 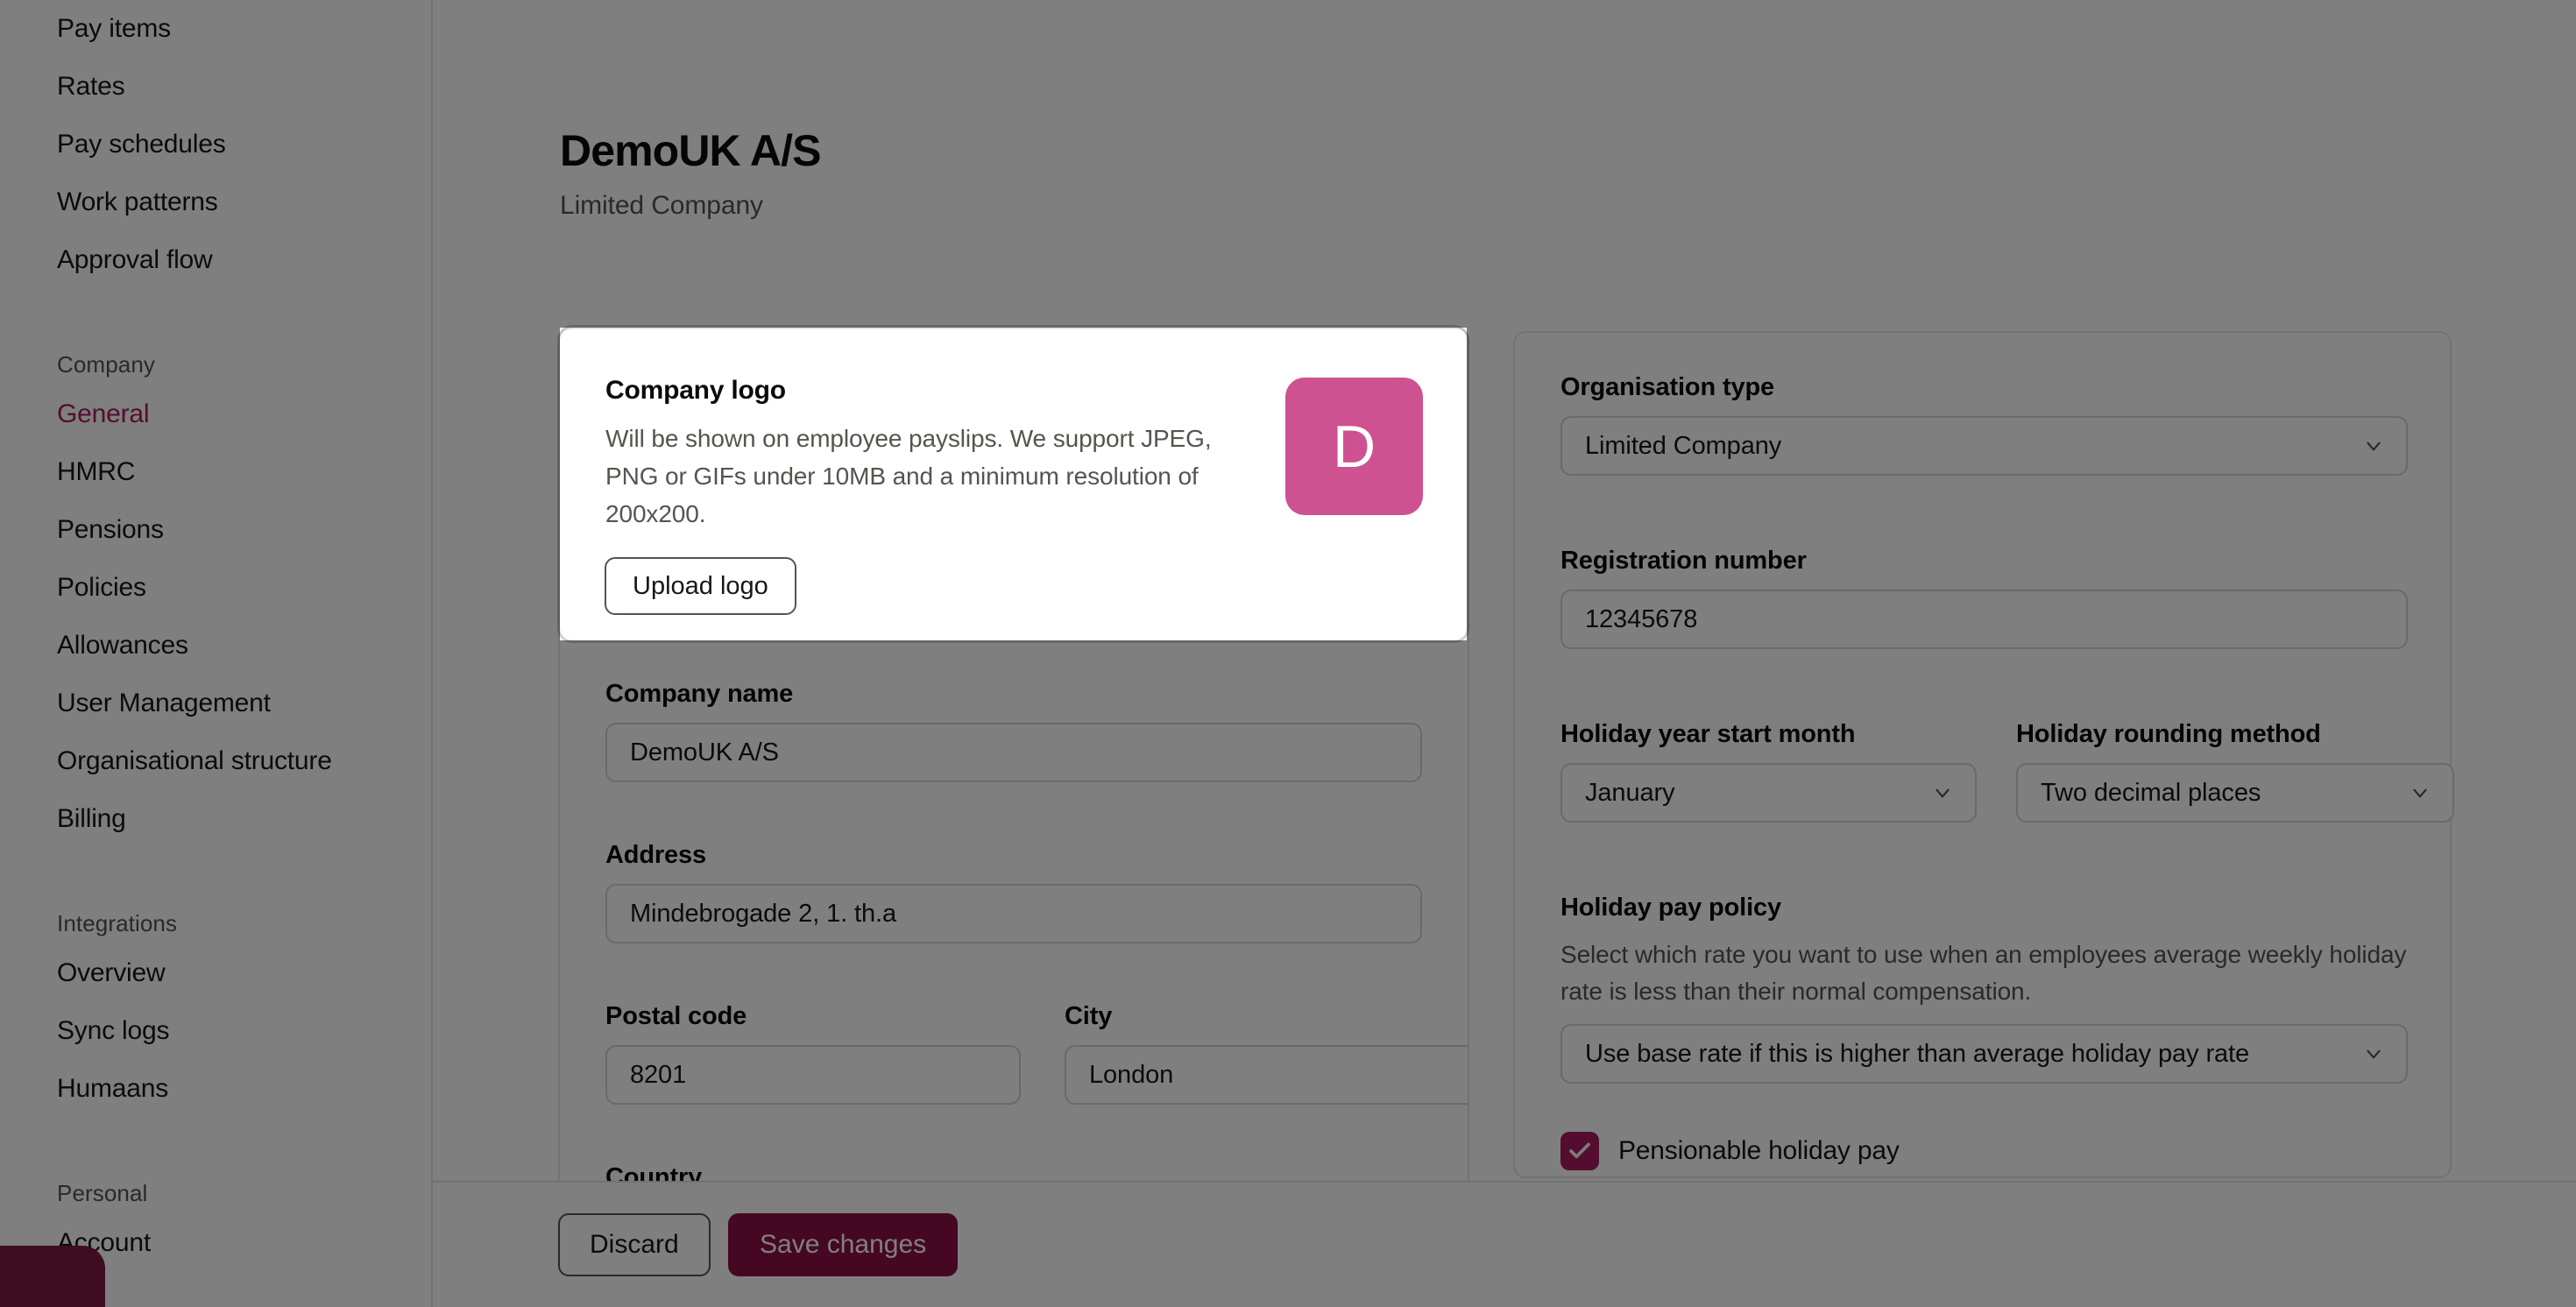 What do you see at coordinates (1768, 793) in the screenshot?
I see `holiday-year-start-month-select: January` at bounding box center [1768, 793].